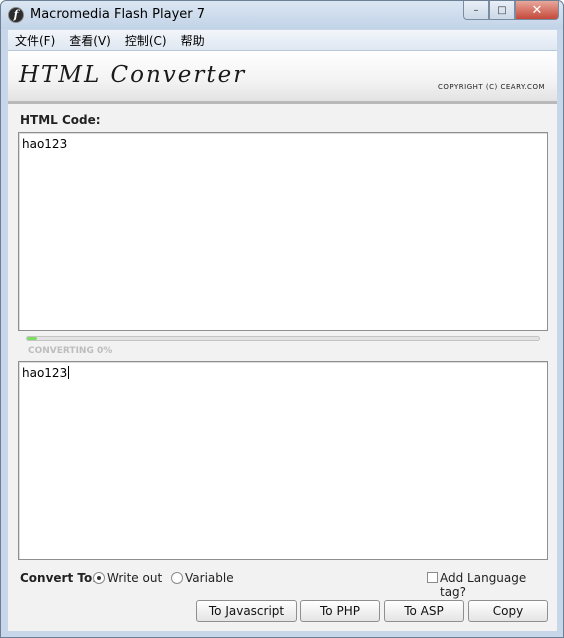 The image size is (564, 638). What do you see at coordinates (491, 87) in the screenshot?
I see `banner-copyright: COPYRIGHT (C) CEARY.COM` at bounding box center [491, 87].